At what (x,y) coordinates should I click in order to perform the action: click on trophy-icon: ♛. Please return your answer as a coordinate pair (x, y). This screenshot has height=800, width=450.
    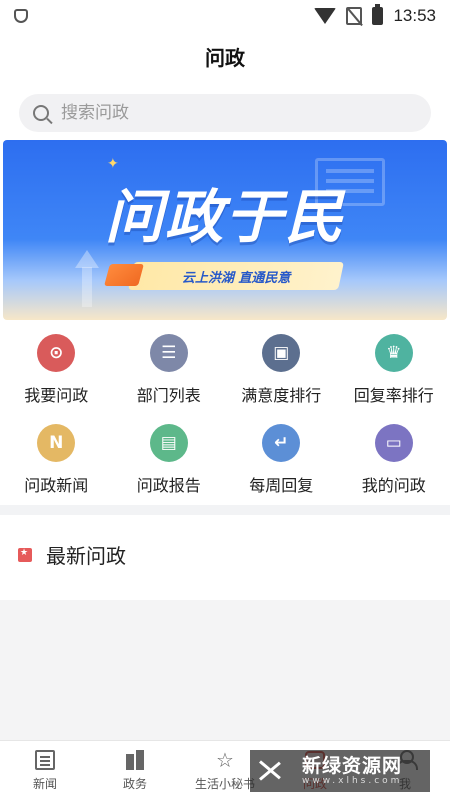
    Looking at the image, I should click on (393, 353).